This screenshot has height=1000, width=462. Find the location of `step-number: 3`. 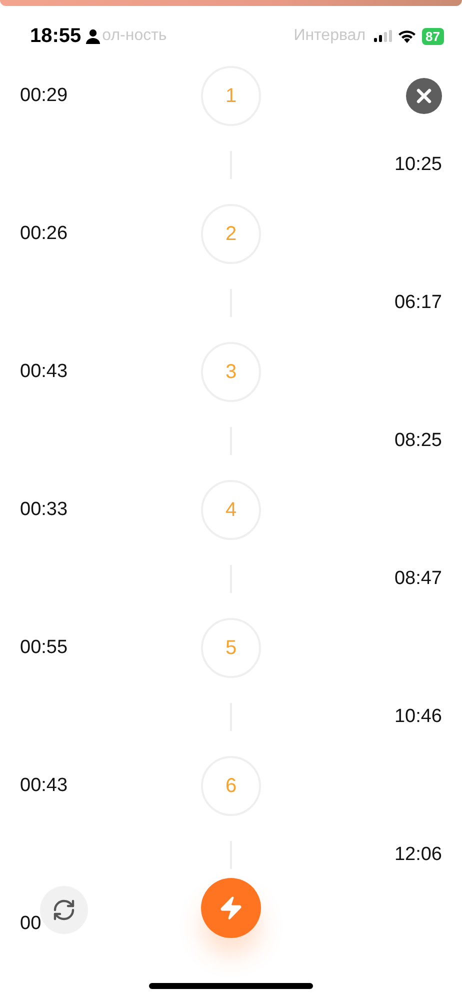

step-number: 3 is located at coordinates (231, 372).